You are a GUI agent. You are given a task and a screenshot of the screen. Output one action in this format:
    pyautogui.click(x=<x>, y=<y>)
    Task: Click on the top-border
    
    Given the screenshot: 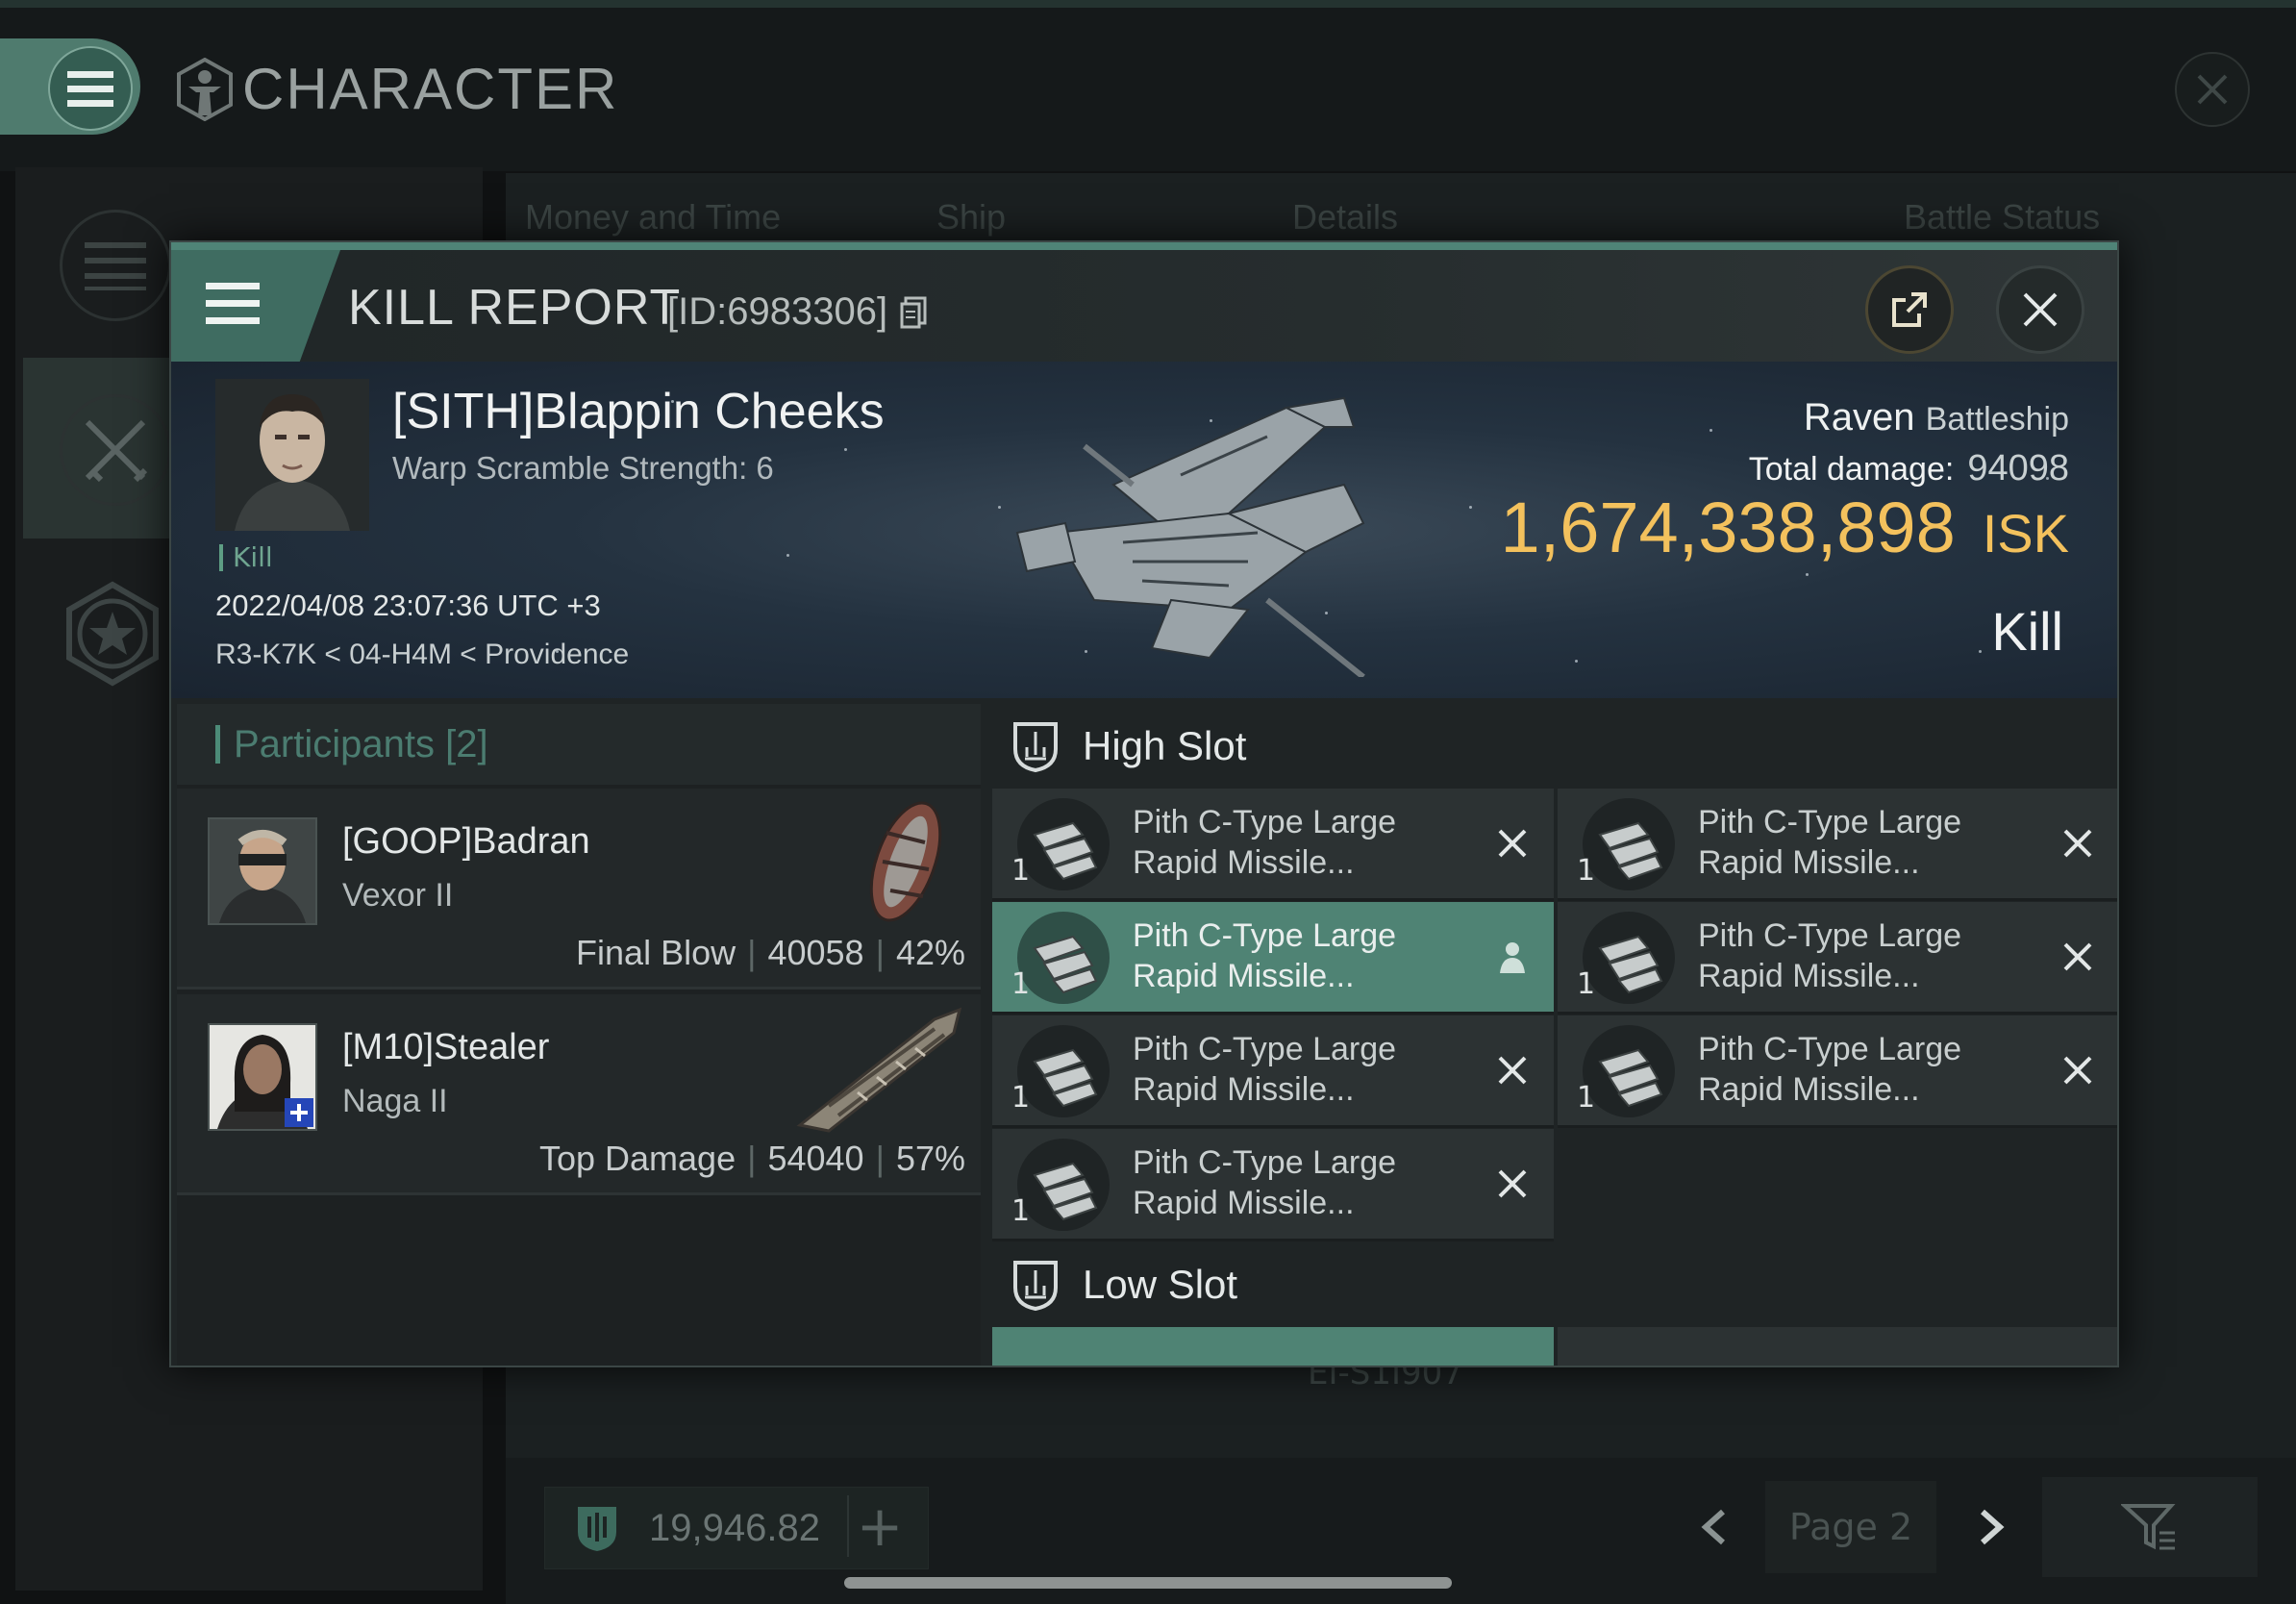 What is the action you would take?
    pyautogui.click(x=1148, y=4)
    